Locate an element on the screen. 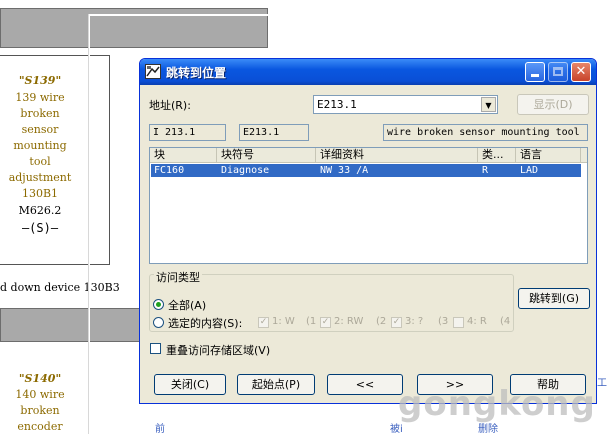 This screenshot has width=607, height=435. close-button: 关闭(C) is located at coordinates (190, 384).